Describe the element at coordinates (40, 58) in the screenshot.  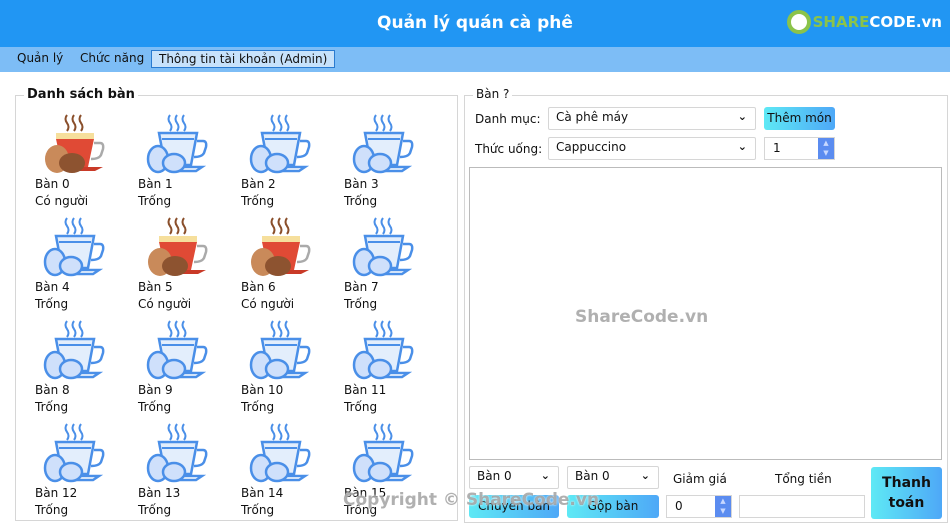
I see `menu-quan-ly: Quản lý` at that location.